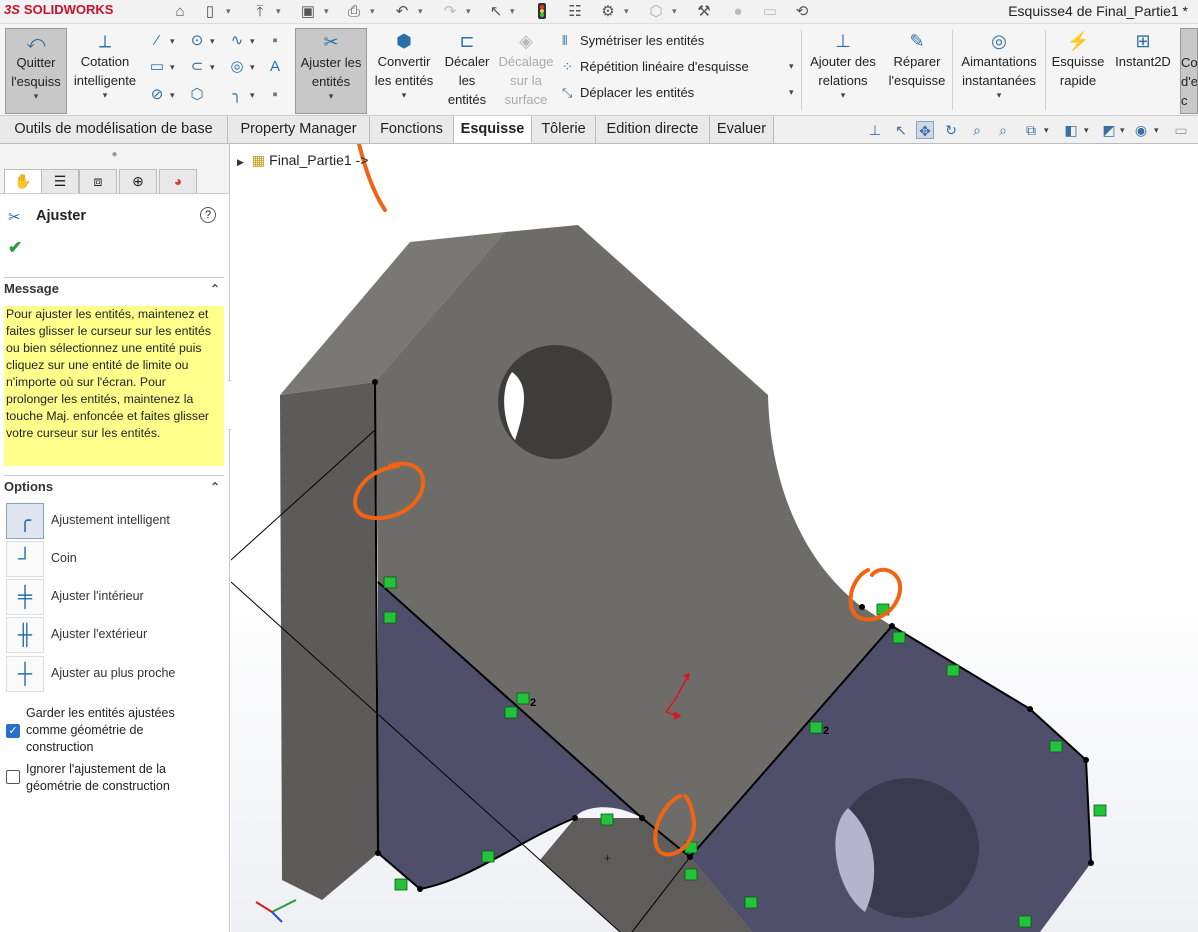 Image resolution: width=1198 pixels, height=932 pixels. I want to click on polygon-icon: ⬡, so click(197, 95).